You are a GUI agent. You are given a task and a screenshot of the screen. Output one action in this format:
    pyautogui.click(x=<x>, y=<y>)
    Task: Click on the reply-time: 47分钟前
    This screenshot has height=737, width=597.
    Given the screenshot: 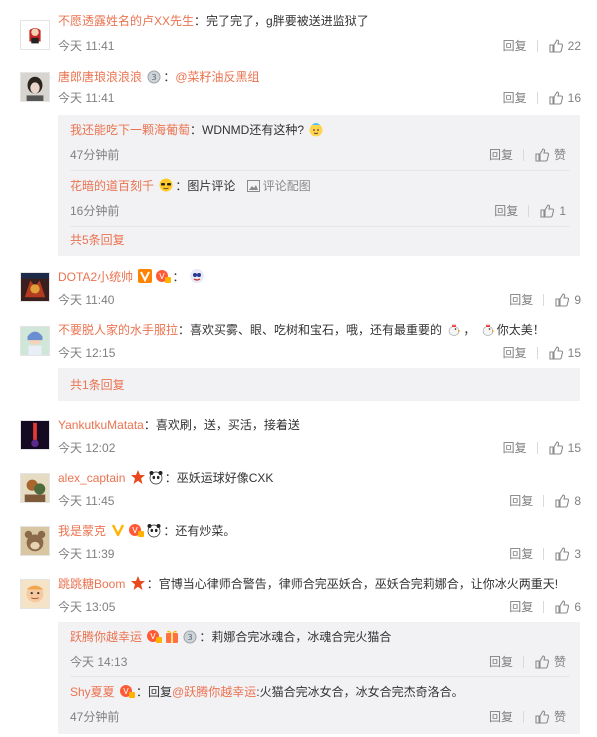 What is the action you would take?
    pyautogui.click(x=95, y=717)
    